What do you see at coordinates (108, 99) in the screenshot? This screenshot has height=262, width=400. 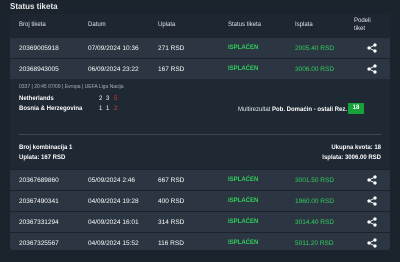 I see `home-score-2h: 3` at bounding box center [108, 99].